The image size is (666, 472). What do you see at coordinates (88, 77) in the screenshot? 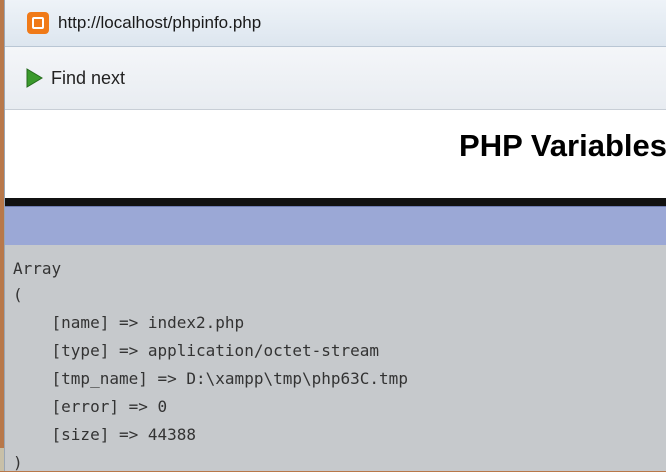
I see `find-next-label: Find next` at bounding box center [88, 77].